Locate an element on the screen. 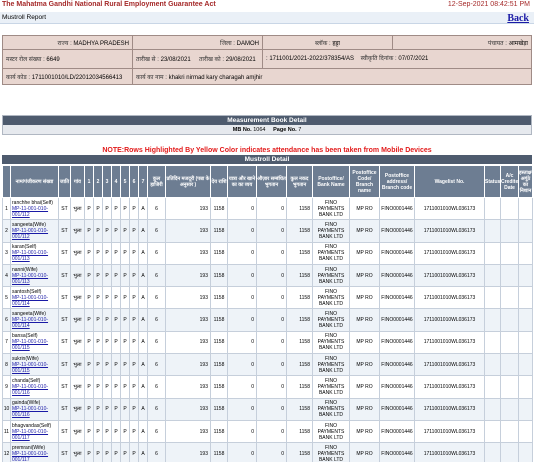 Image resolution: width=534 pixels, height=462 pixels. panchayat-value: आमखेड़ा is located at coordinates (518, 43).